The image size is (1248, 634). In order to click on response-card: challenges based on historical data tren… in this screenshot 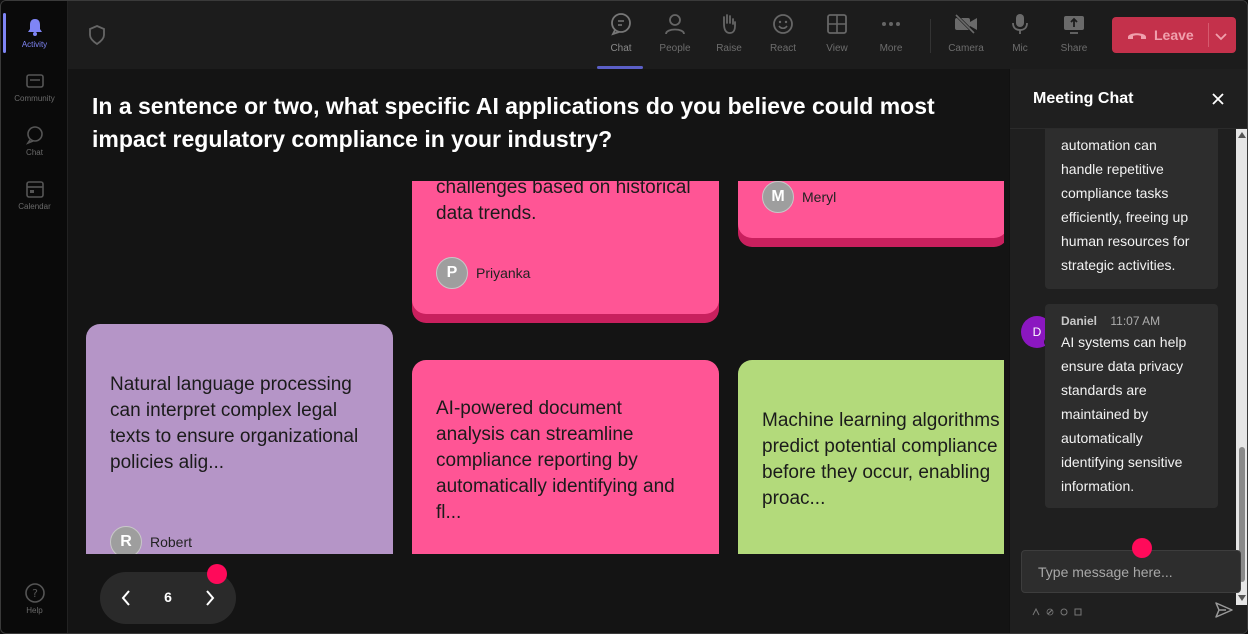, I will do `click(565, 247)`.